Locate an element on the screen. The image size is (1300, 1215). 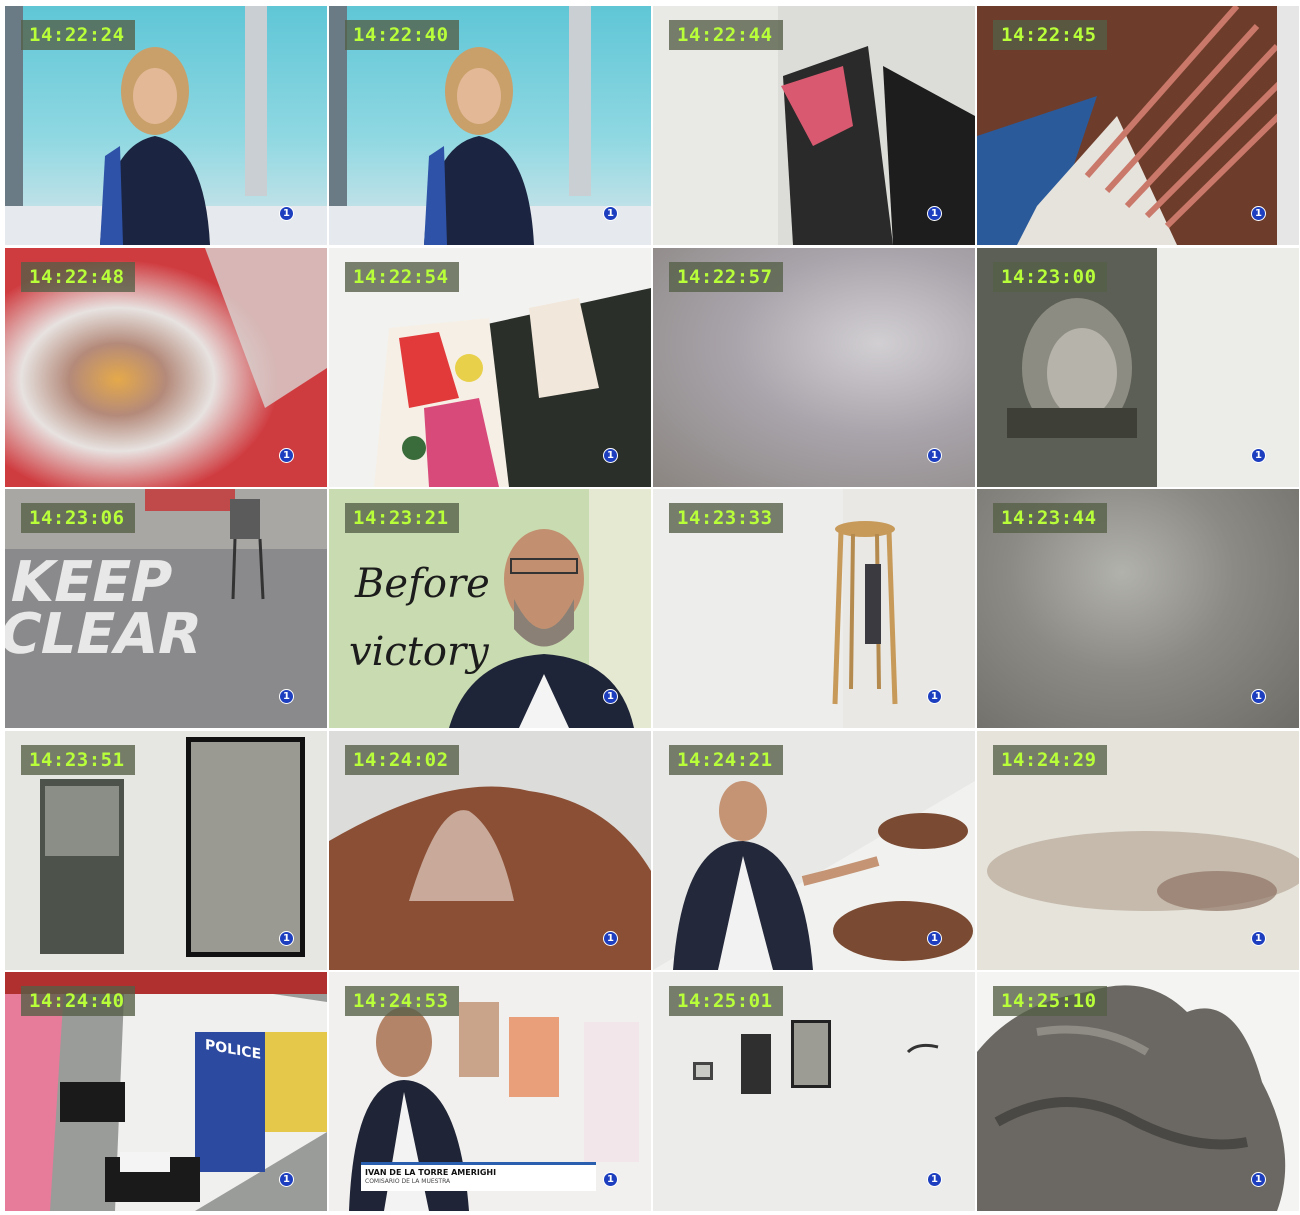
timestamp-label: 14:24:02 is located at coordinates (402, 759).